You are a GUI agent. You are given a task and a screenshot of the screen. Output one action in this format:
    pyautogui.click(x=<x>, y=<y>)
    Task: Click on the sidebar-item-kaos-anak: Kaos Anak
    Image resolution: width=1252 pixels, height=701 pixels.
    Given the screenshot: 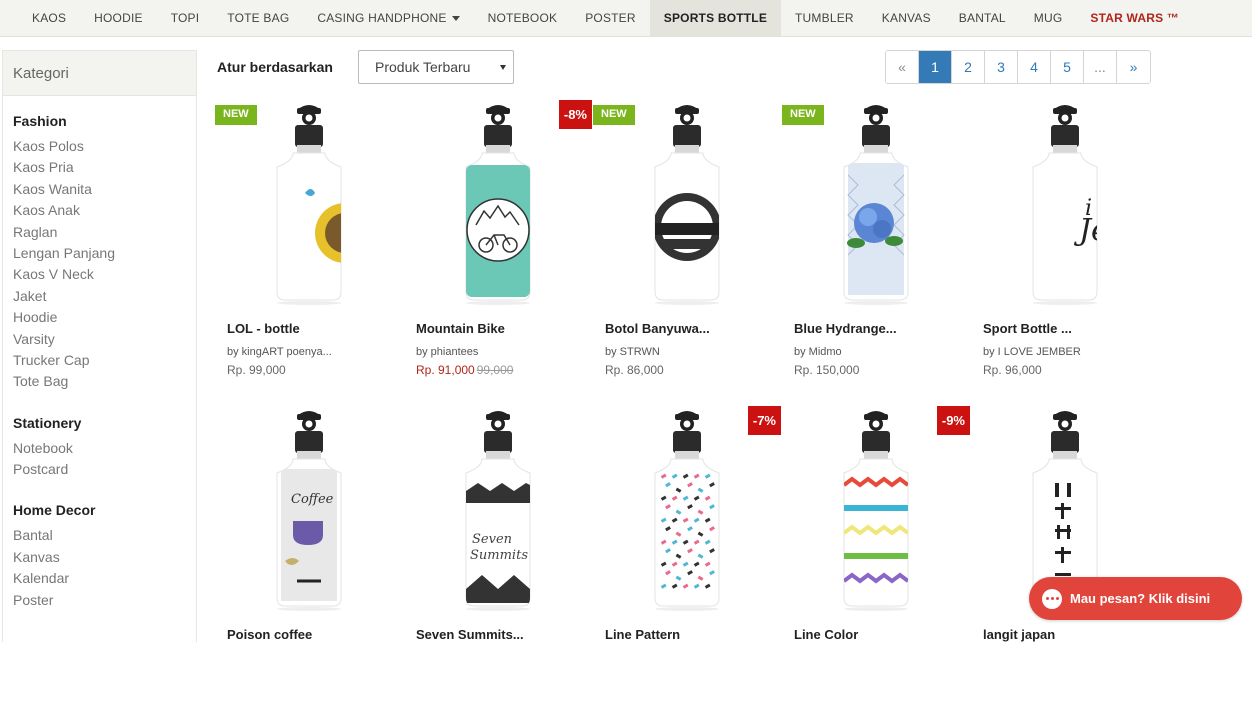 What is the action you would take?
    pyautogui.click(x=99, y=210)
    